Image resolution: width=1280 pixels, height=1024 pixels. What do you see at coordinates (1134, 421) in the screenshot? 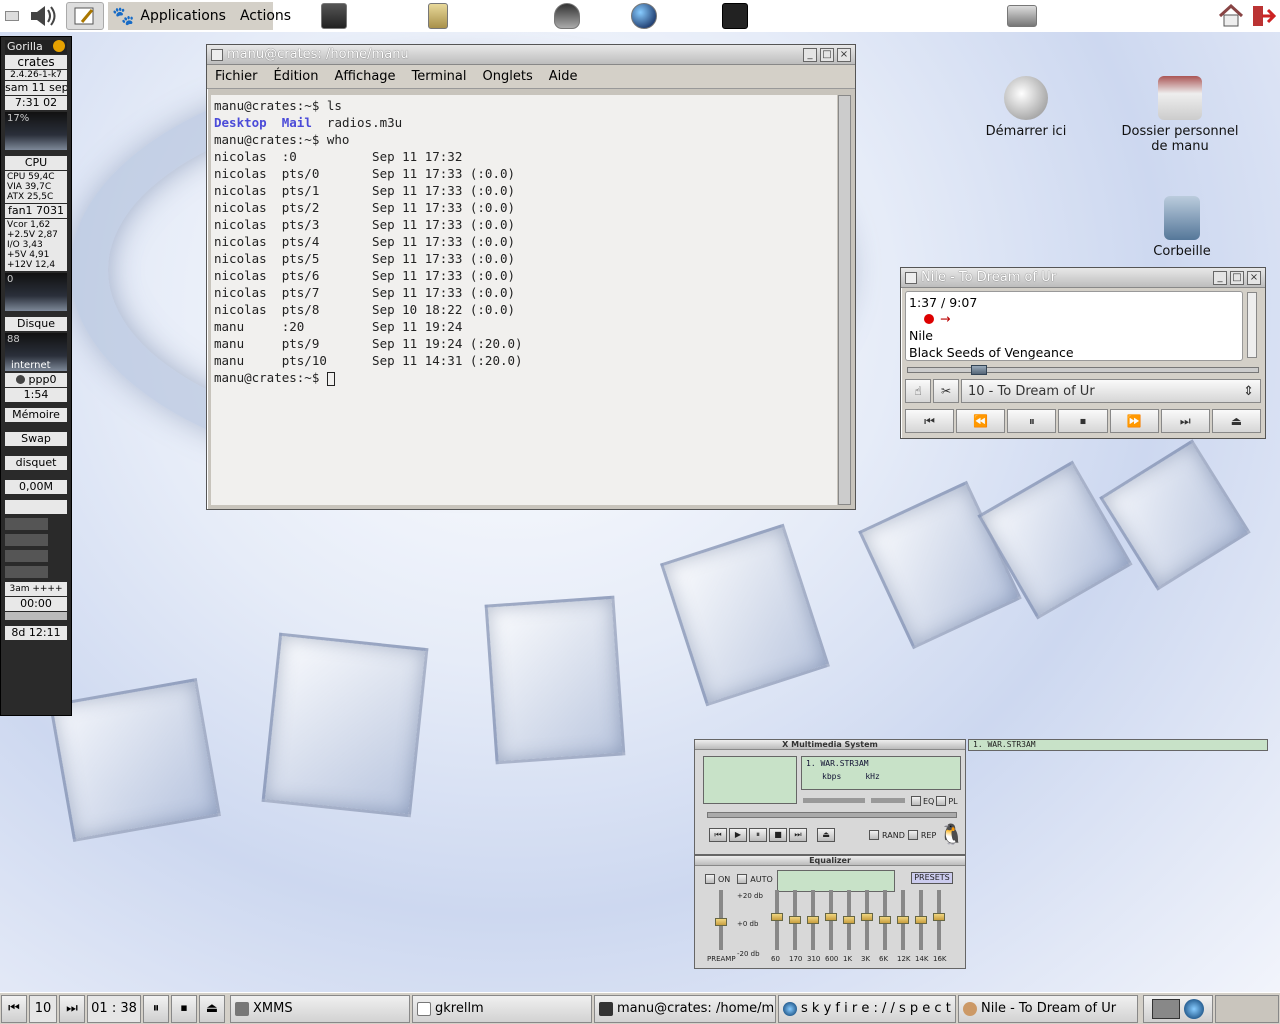
I see `fast-forward-button: ⏩` at bounding box center [1134, 421].